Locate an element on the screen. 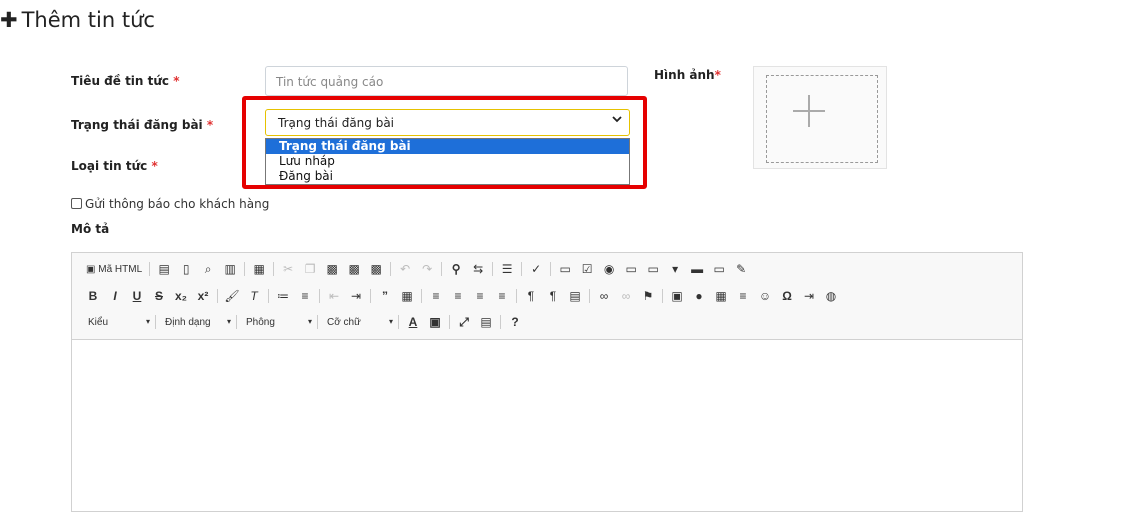 This screenshot has width=1131, height=512. align-left-icon: ≡ is located at coordinates (436, 296).